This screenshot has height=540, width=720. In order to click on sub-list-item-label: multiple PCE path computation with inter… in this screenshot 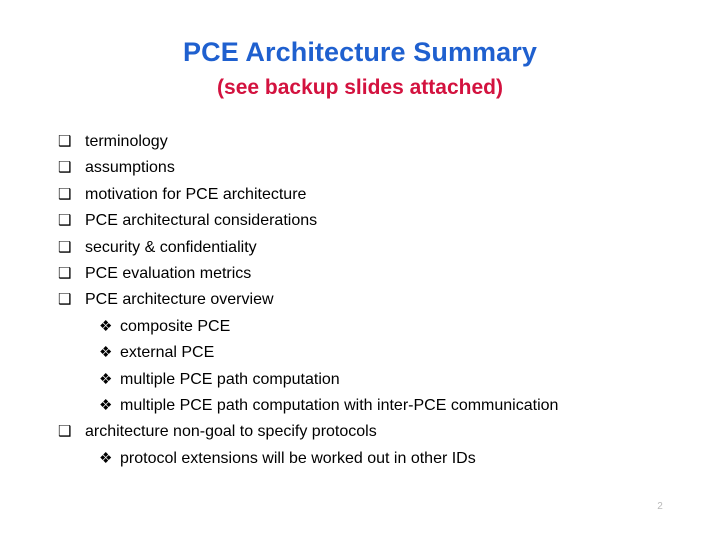, I will do `click(339, 406)`.